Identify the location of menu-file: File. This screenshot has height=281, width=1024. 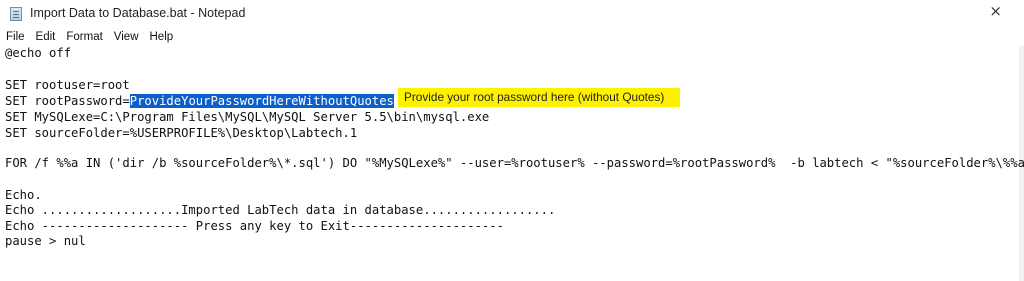
(15, 37).